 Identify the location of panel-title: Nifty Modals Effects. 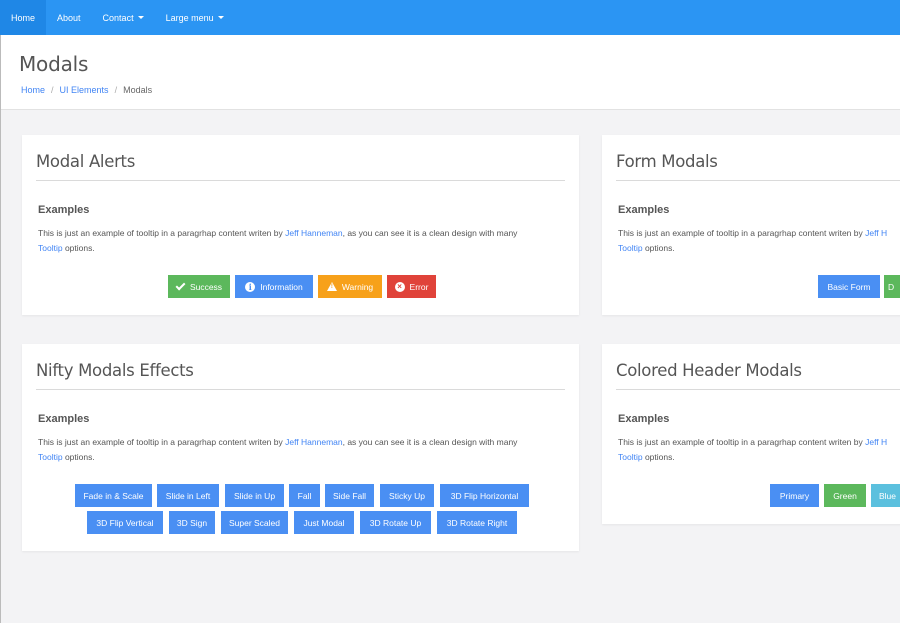
(115, 370).